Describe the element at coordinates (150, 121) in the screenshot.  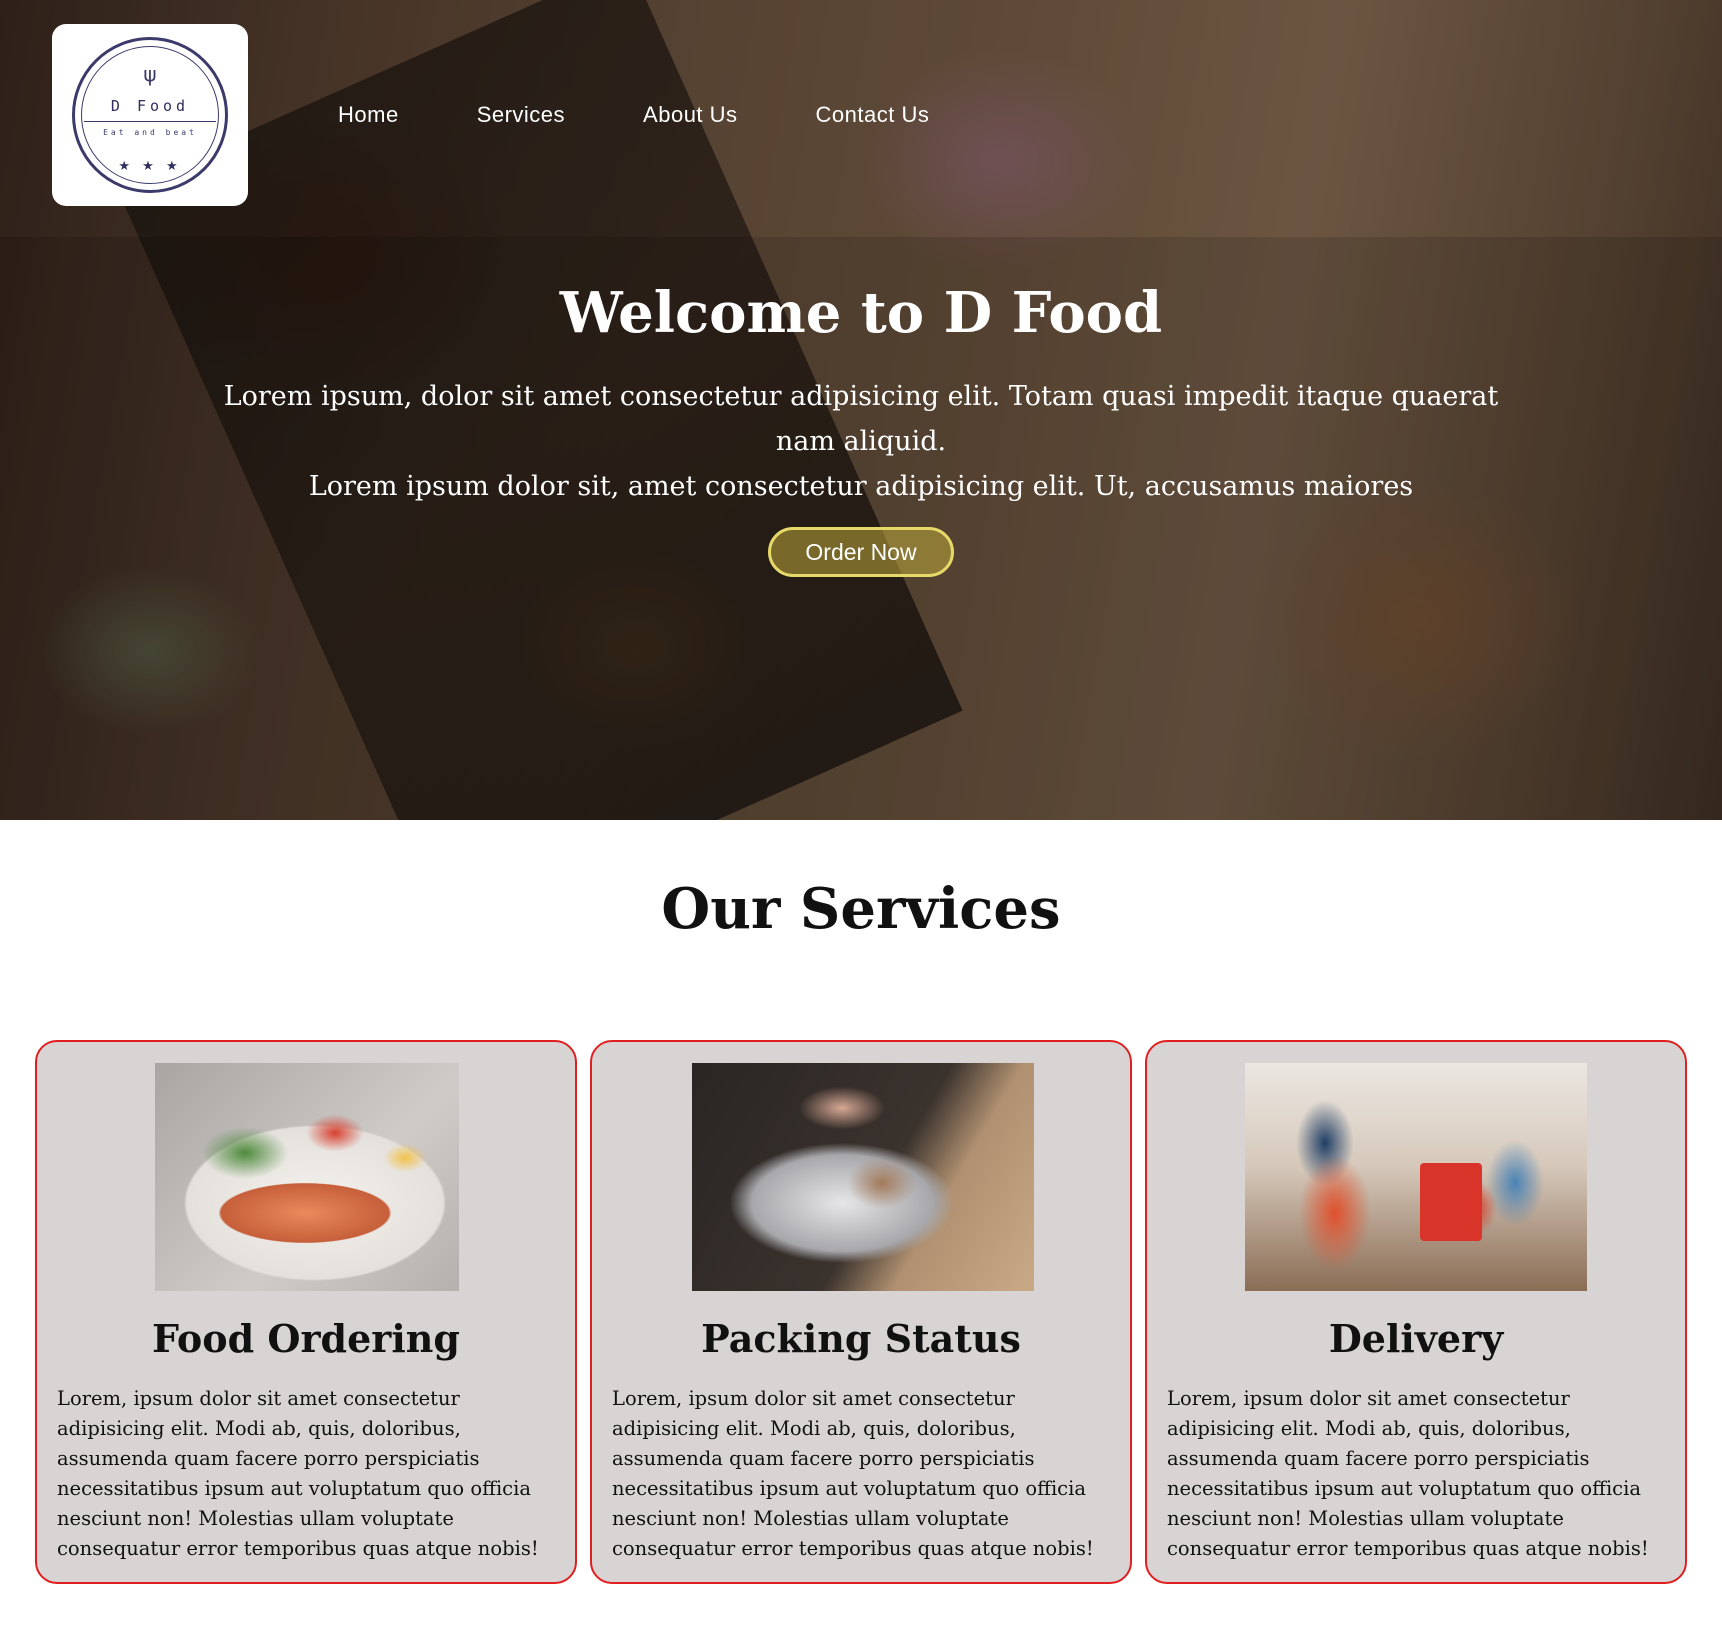
I see `logo-divider` at that location.